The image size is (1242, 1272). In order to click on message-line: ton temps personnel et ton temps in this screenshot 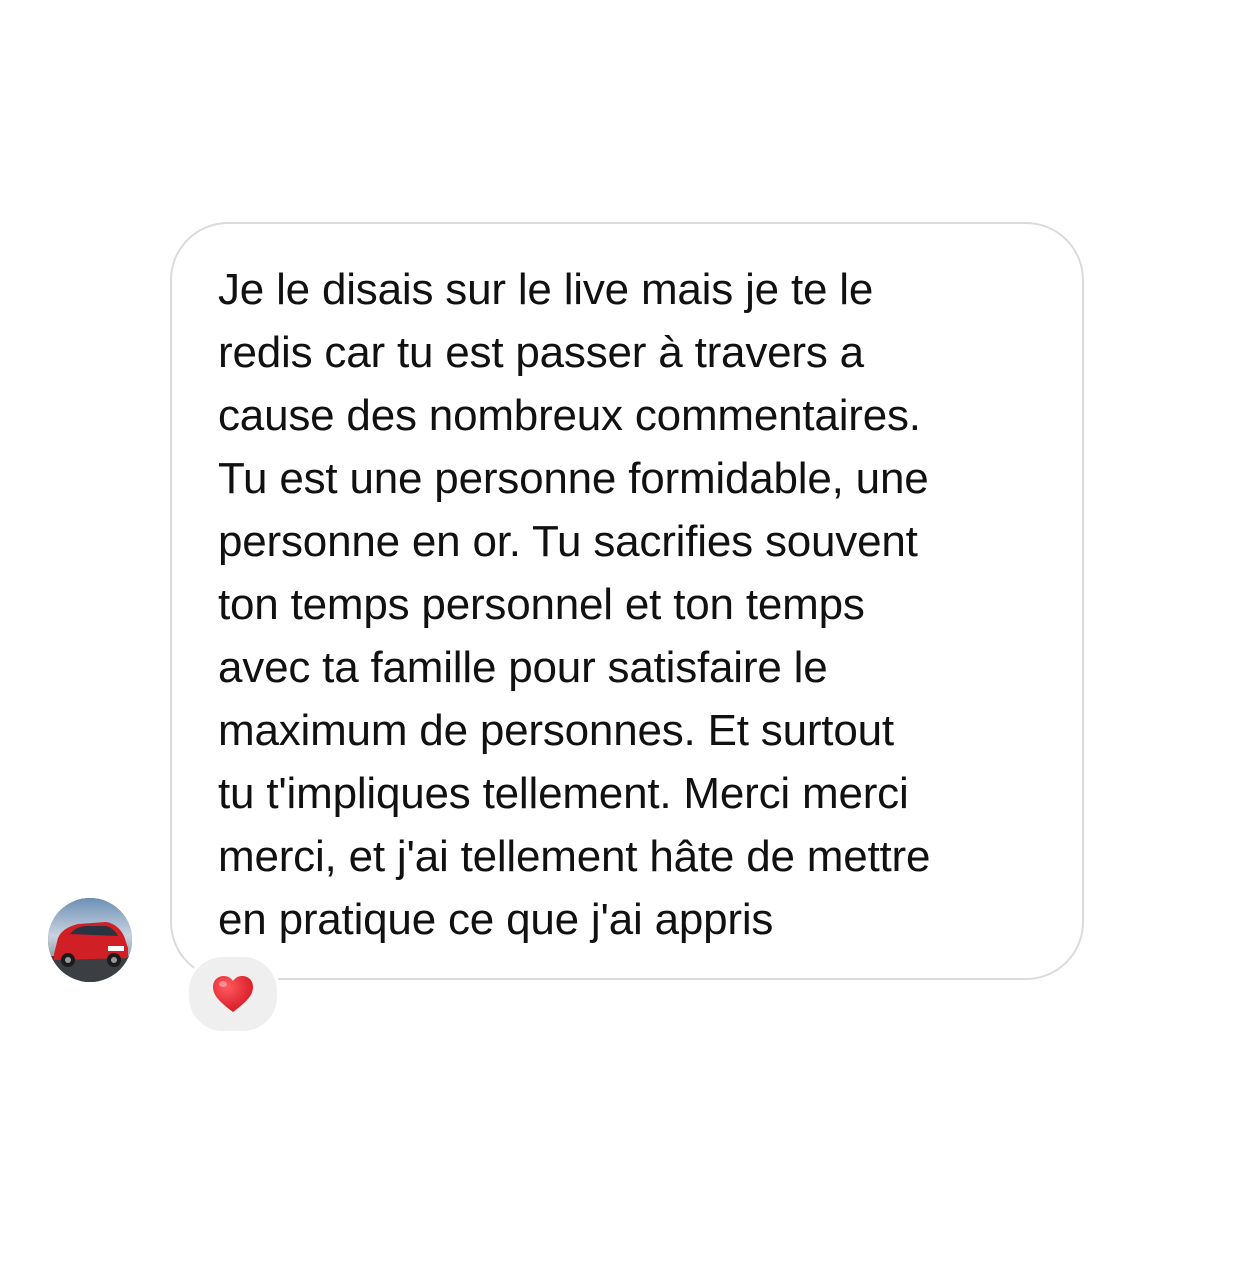, I will do `click(541, 604)`.